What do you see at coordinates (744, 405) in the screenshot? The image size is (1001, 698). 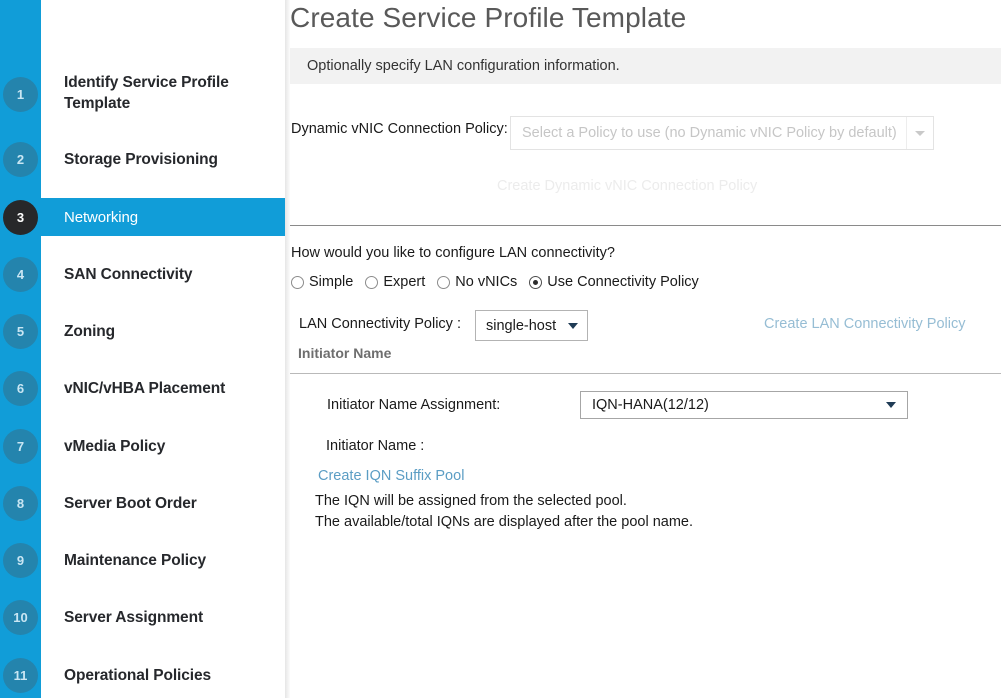 I see `initiator-name-assignment-select: IQN-HANA(12/12)` at bounding box center [744, 405].